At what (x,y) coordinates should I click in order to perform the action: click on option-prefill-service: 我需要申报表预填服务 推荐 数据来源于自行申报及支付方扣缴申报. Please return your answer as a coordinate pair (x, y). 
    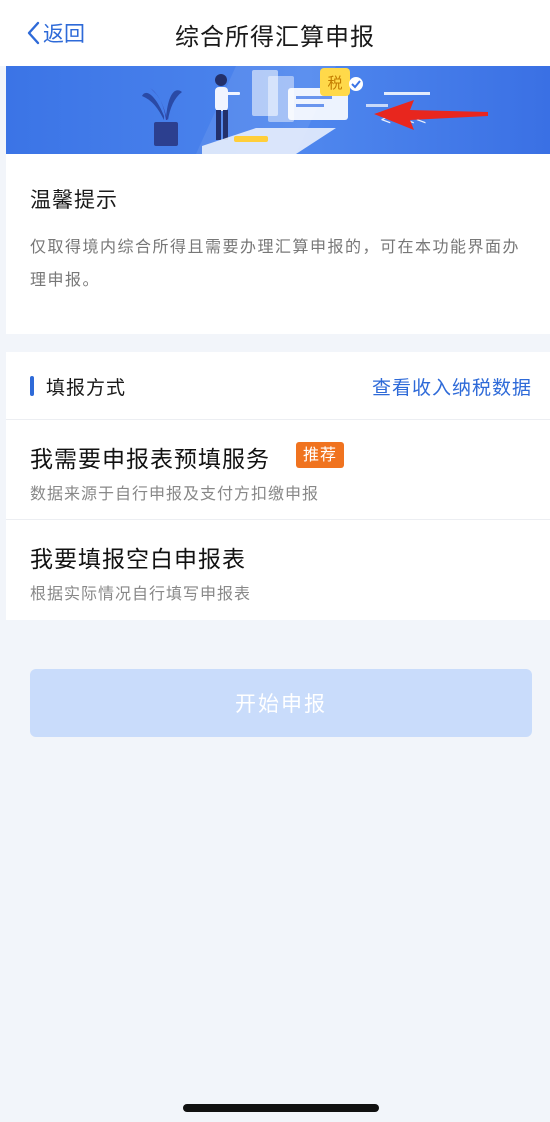
    Looking at the image, I should click on (278, 470).